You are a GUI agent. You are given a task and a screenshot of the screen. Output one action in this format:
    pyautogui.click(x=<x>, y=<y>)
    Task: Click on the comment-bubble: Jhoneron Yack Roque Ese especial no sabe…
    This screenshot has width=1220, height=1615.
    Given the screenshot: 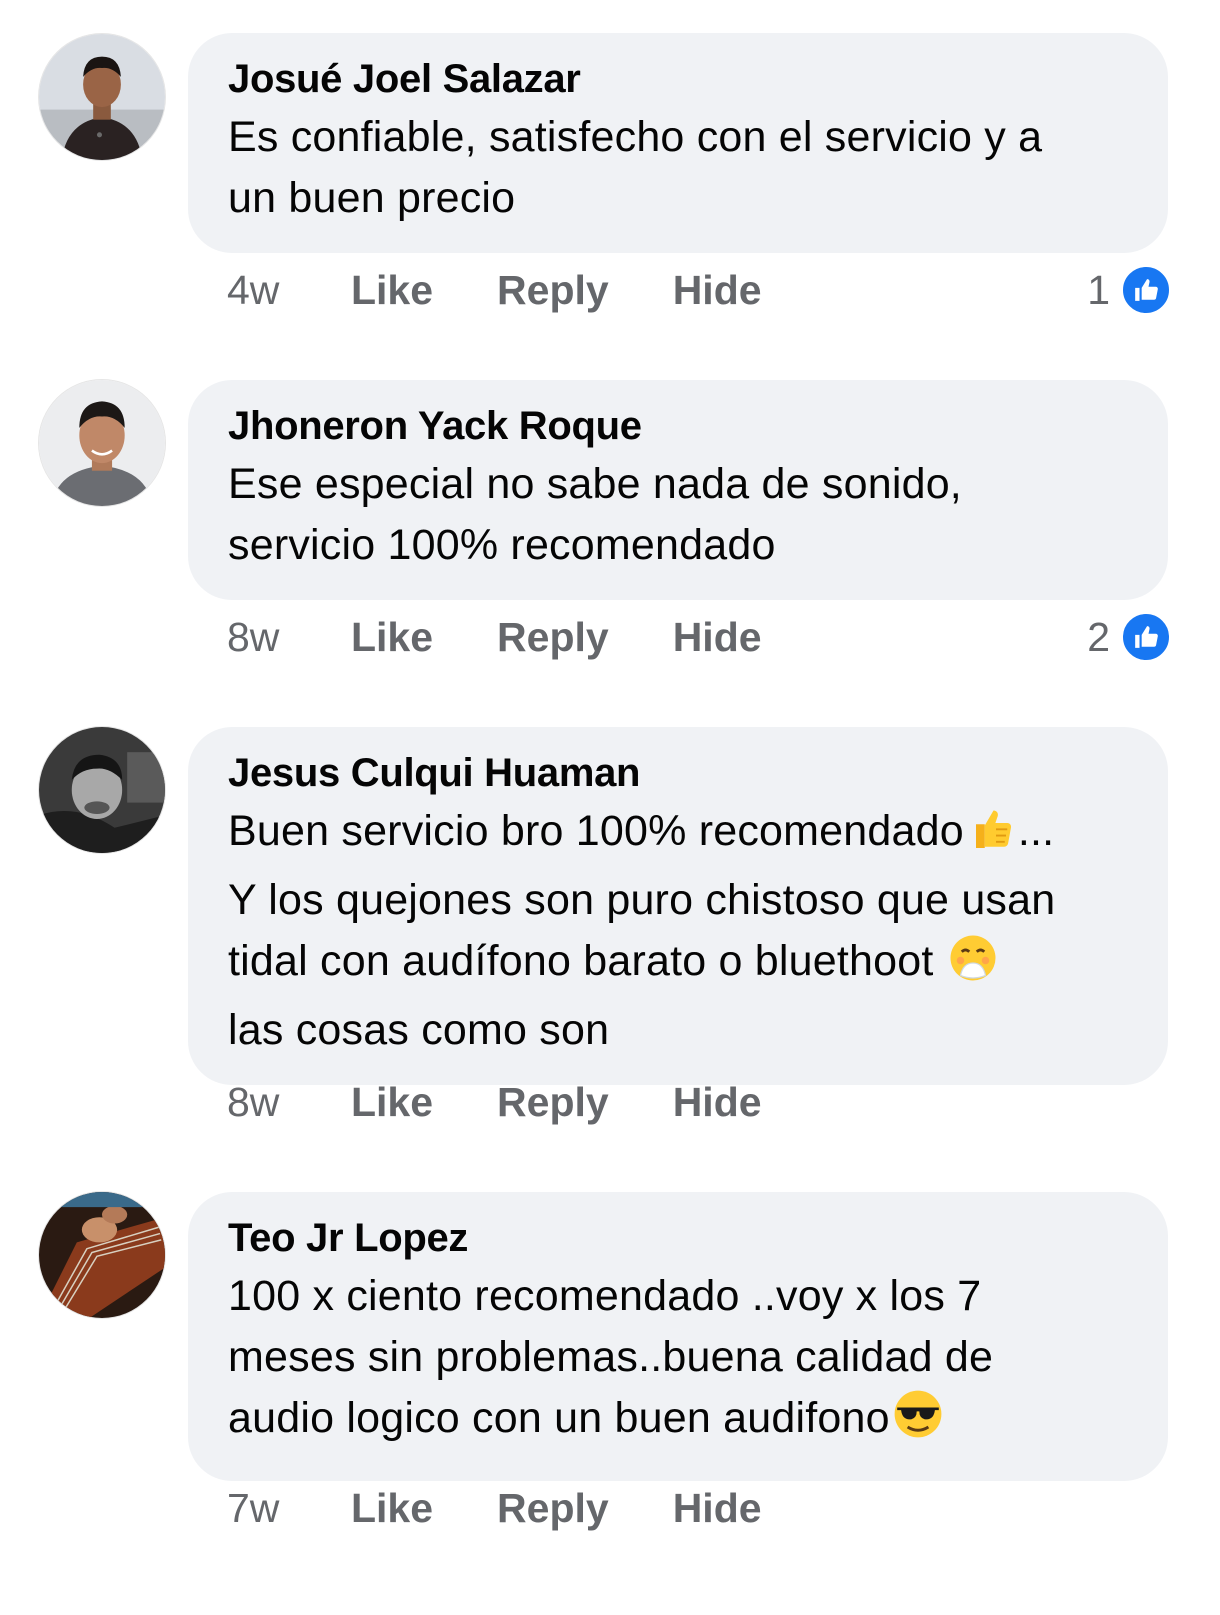 What is the action you would take?
    pyautogui.click(x=678, y=490)
    